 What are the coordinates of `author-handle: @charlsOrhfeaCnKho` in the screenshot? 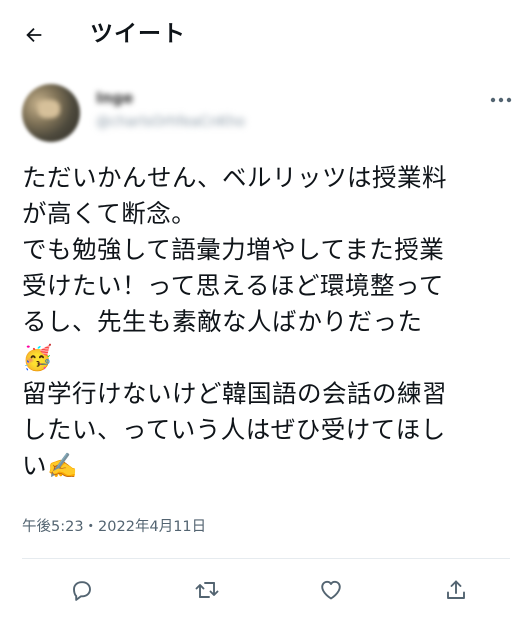 It's located at (170, 122).